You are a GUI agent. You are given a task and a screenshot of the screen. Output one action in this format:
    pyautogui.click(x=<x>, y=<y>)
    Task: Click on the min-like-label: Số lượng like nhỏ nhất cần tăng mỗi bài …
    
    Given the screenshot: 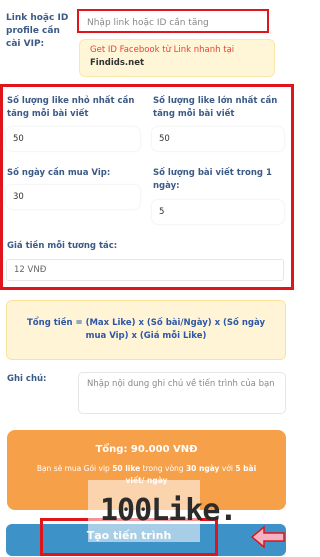 What is the action you would take?
    pyautogui.click(x=71, y=107)
    